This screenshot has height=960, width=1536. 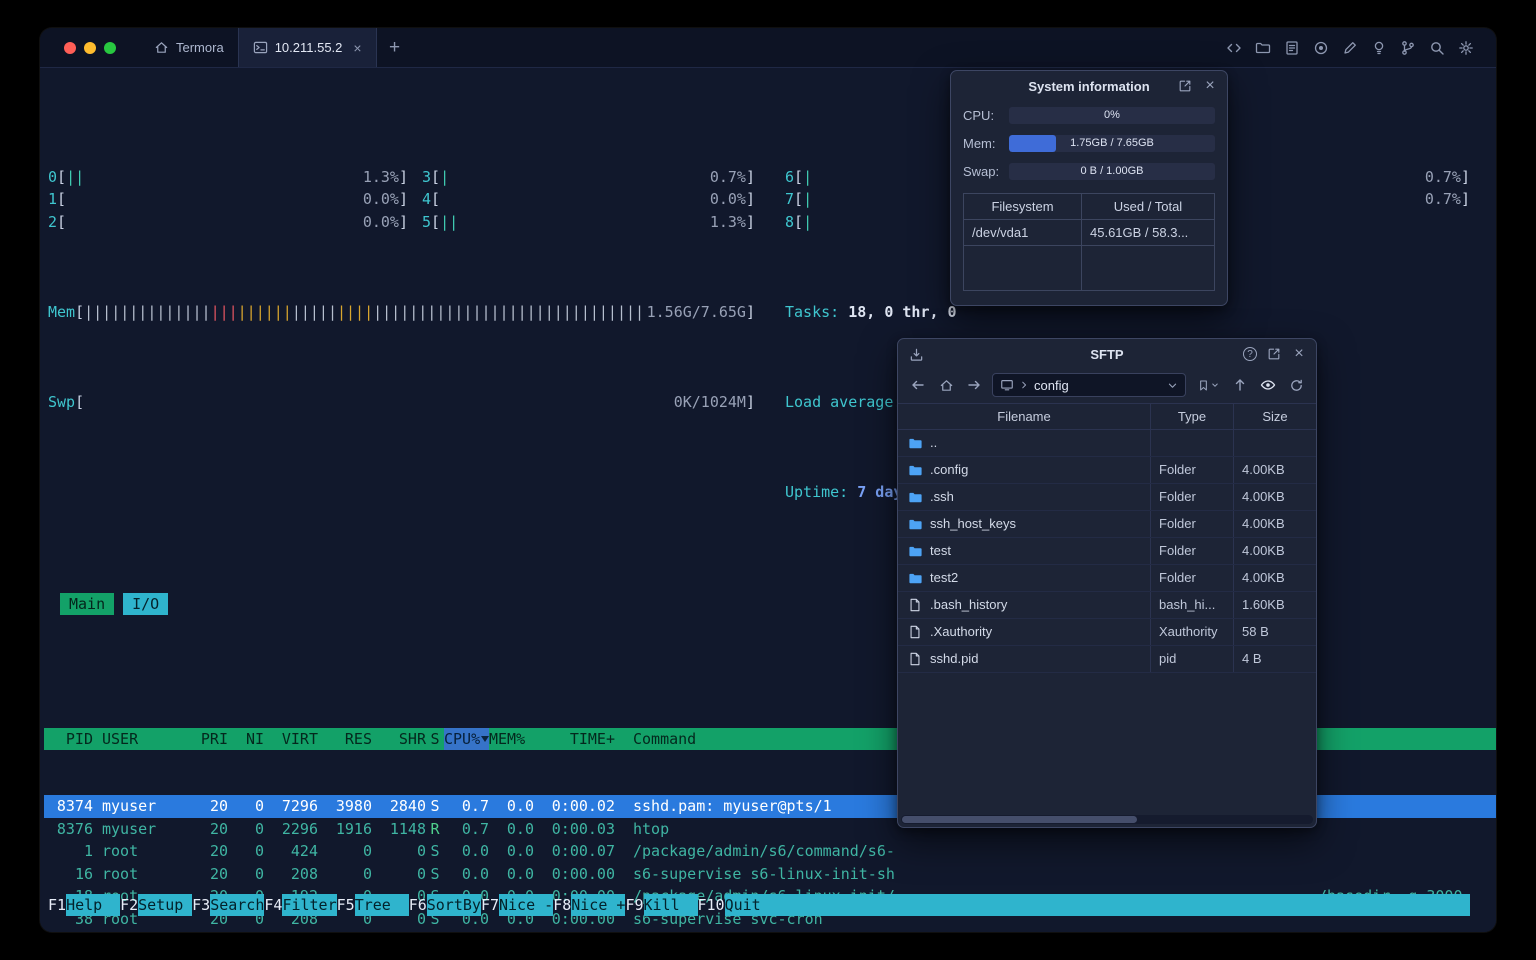 I want to click on show-hidden-files-icon, so click(x=1268, y=385).